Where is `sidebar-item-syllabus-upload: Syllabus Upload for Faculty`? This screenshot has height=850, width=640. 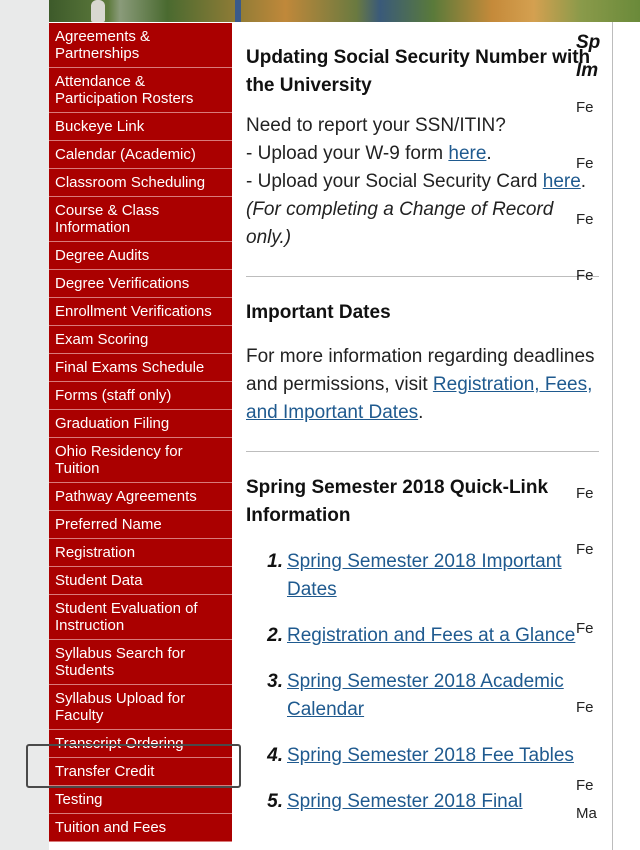 sidebar-item-syllabus-upload: Syllabus Upload for Faculty is located at coordinates (140, 707).